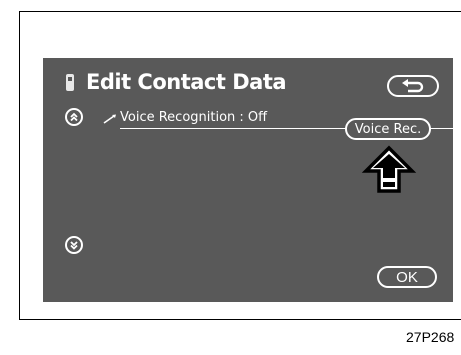 This screenshot has height=355, width=461. I want to click on double-chevron-down-icon, so click(74, 245).